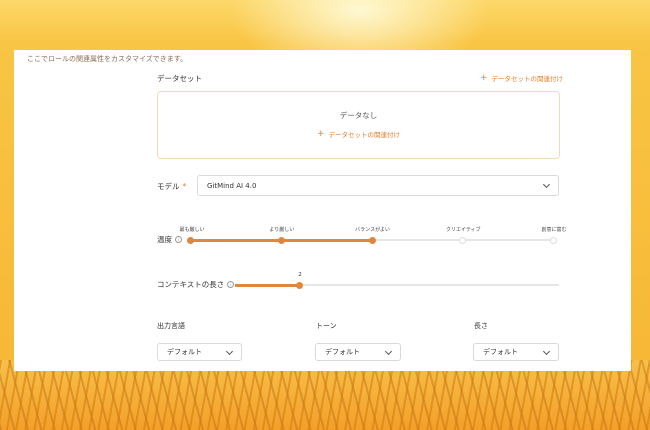  I want to click on context-label-text: コンテキストの長さ, so click(191, 284).